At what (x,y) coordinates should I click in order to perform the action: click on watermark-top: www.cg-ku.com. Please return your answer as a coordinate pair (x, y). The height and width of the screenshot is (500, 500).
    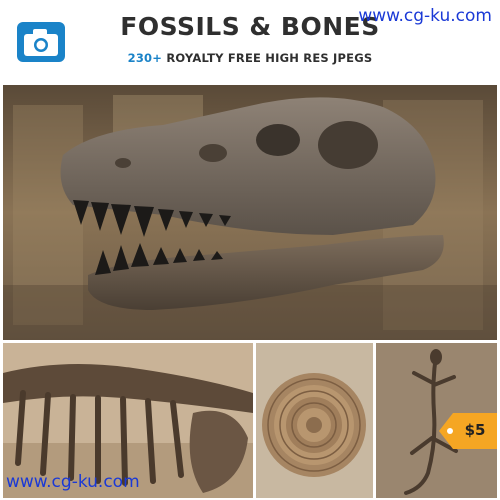
    Looking at the image, I should click on (425, 16).